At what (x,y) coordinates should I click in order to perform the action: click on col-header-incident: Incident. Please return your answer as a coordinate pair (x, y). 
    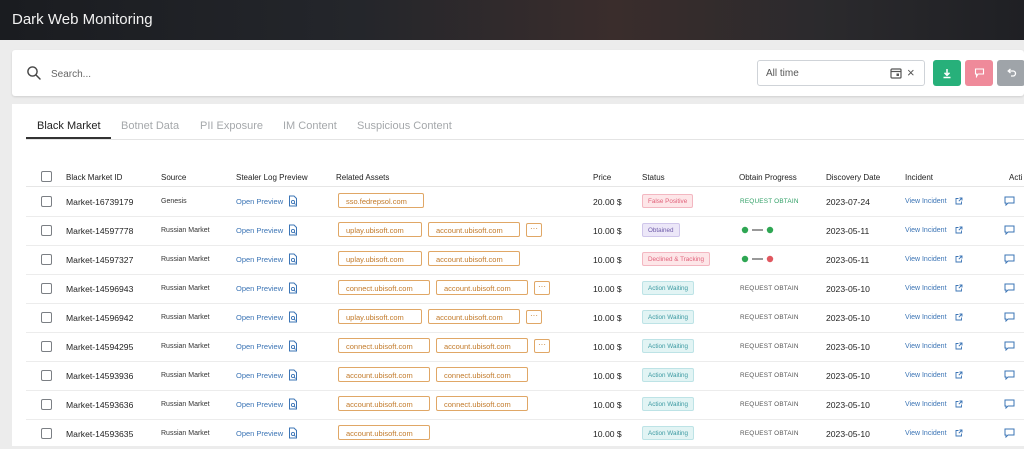
    Looking at the image, I should click on (919, 177).